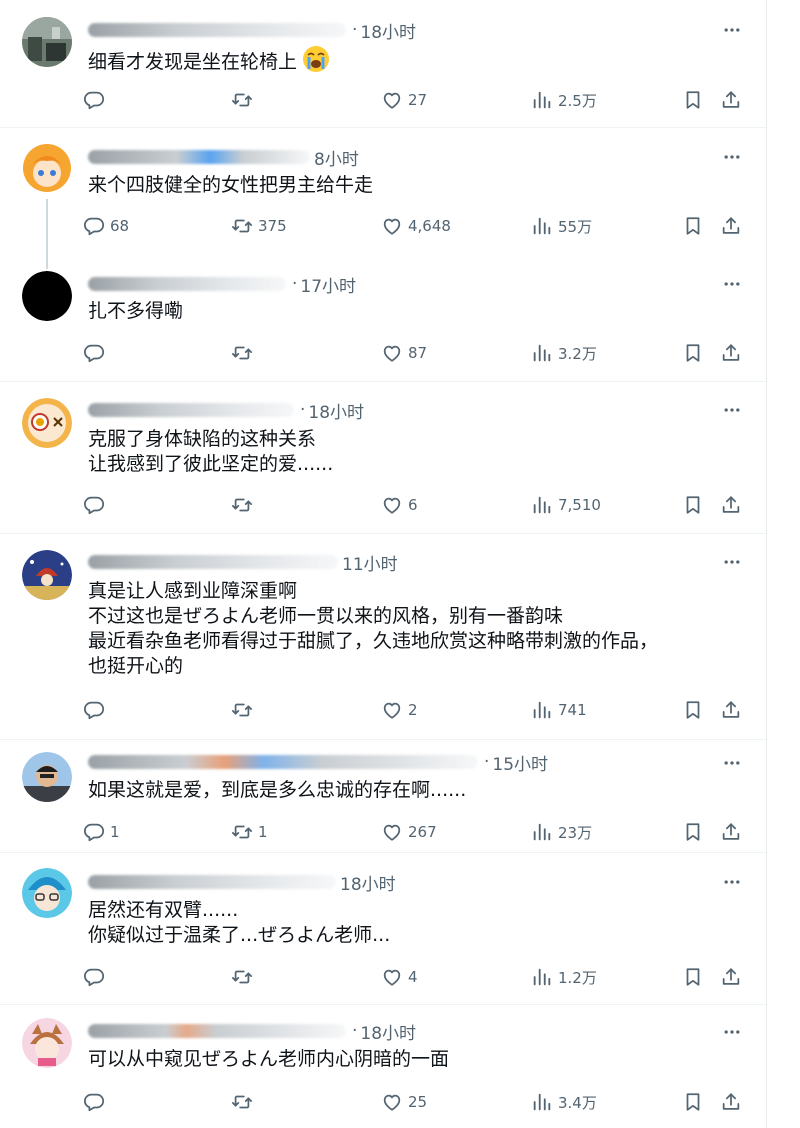 The height and width of the screenshot is (1128, 800). Describe the element at coordinates (564, 353) in the screenshot. I see `views-button: 3.2万` at that location.